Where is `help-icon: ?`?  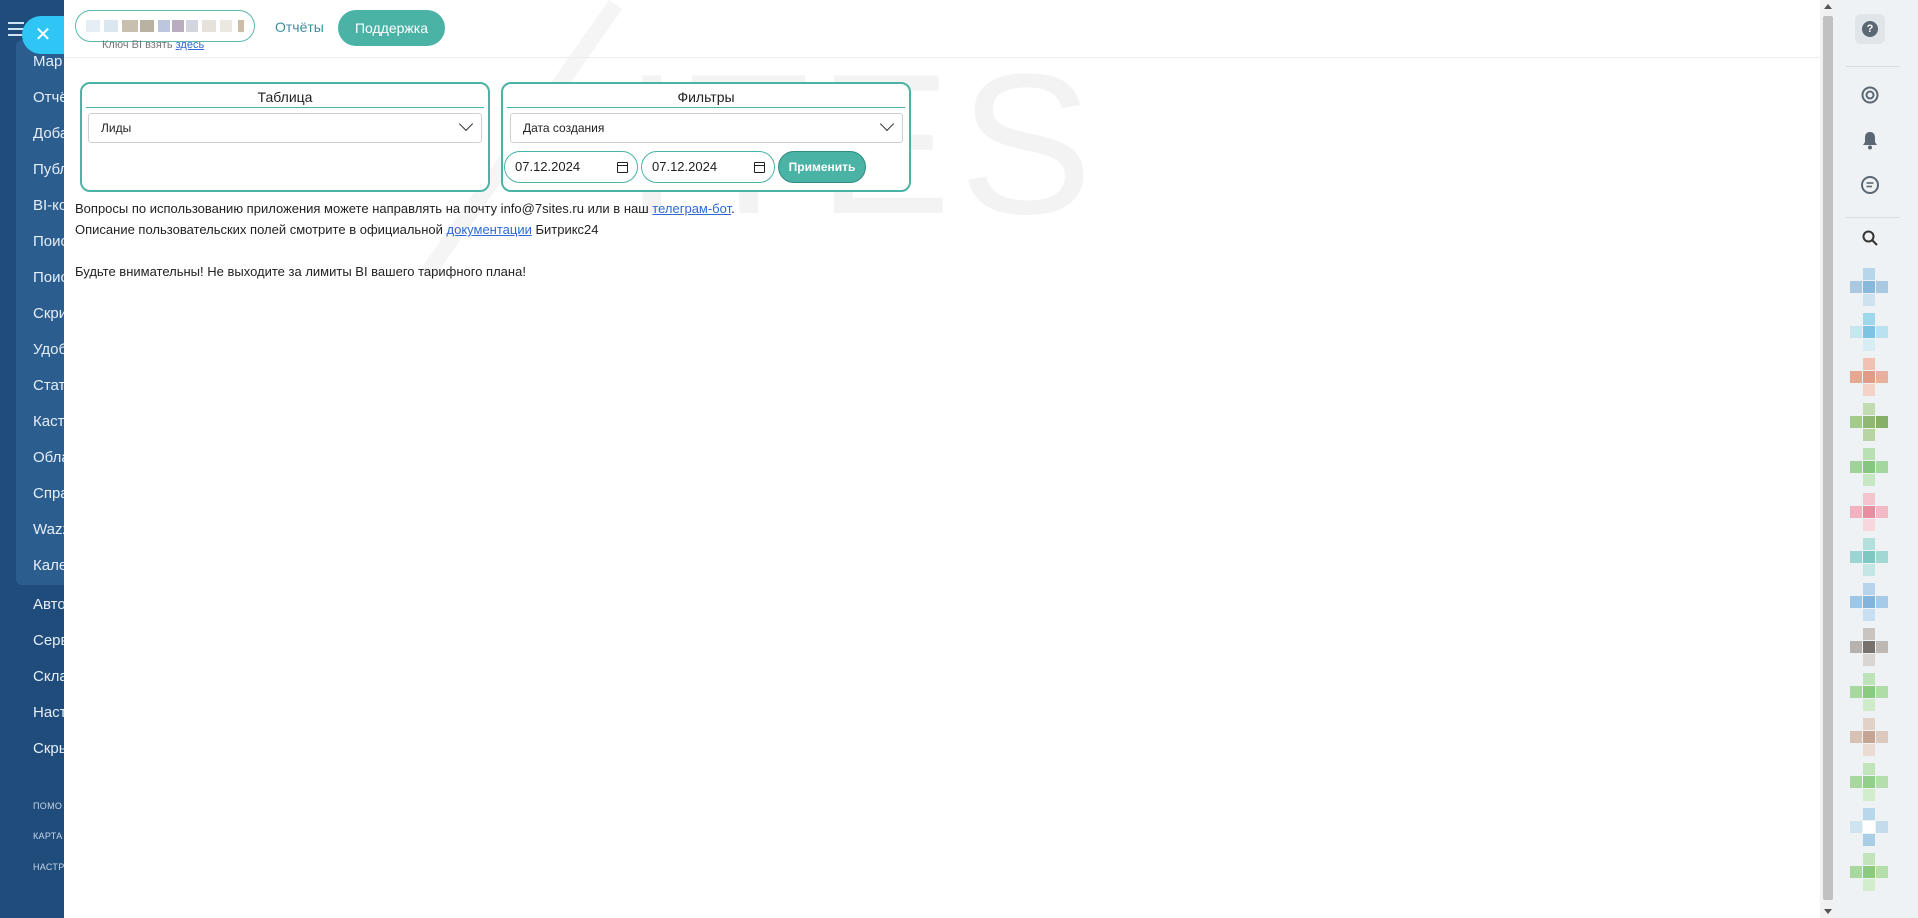
help-icon: ? is located at coordinates (1870, 29).